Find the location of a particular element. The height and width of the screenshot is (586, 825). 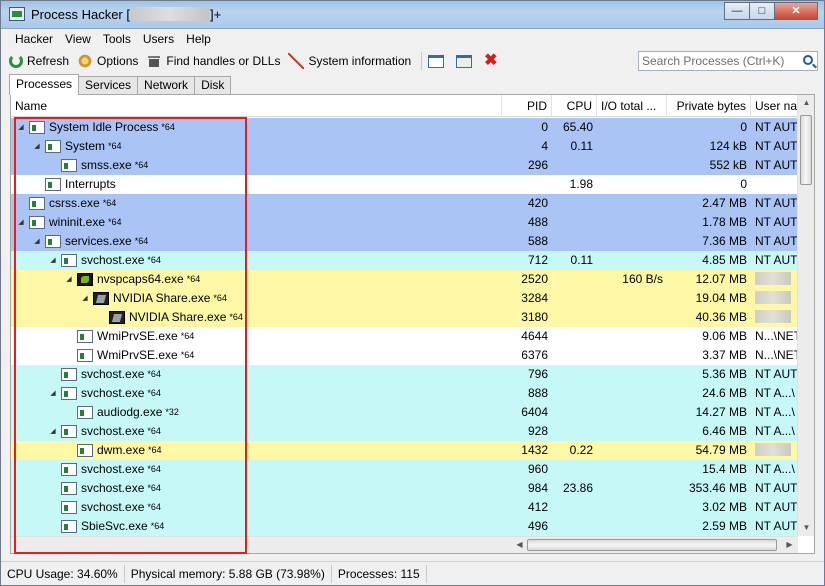

process-row: ◢ nvspcaps64.exe *64 2520 160 B/s 12.07 MB is located at coordinates (404, 279).